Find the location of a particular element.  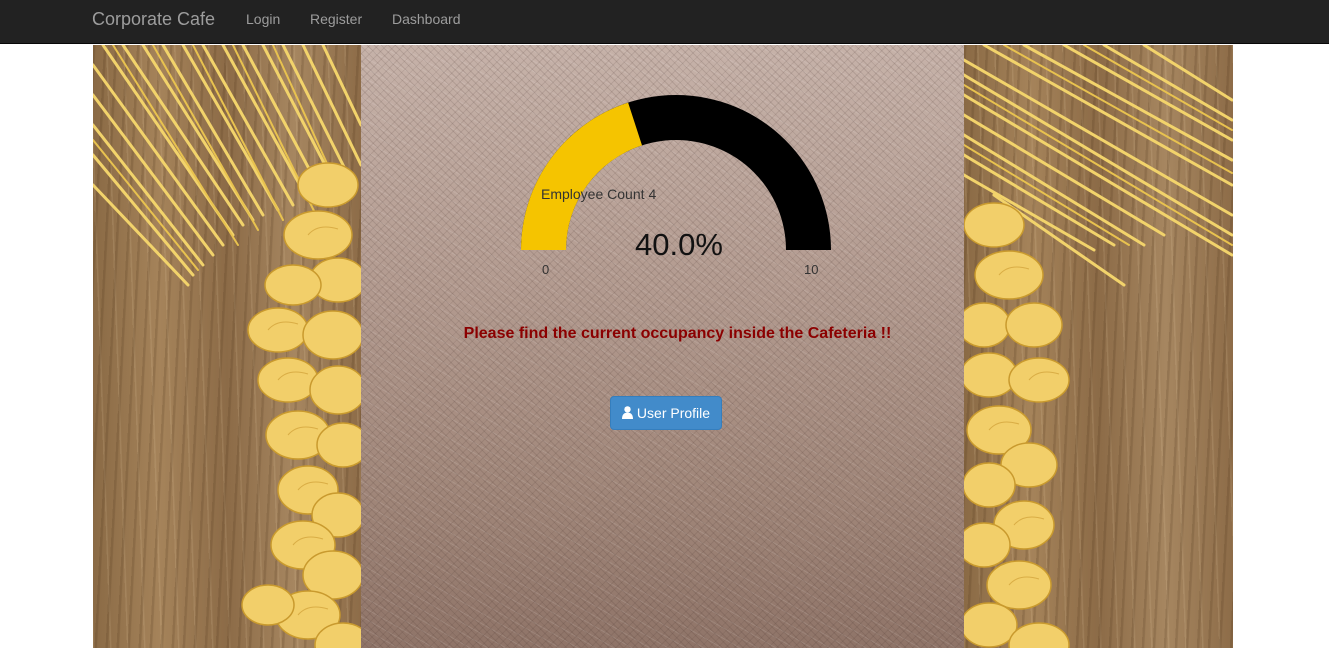

brand-link: Corporate Cafe is located at coordinates (153, 22).